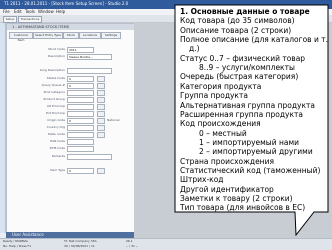  Describe the element at coordinates (80, 142) in the screenshot. I see `ean-code-input` at that location.